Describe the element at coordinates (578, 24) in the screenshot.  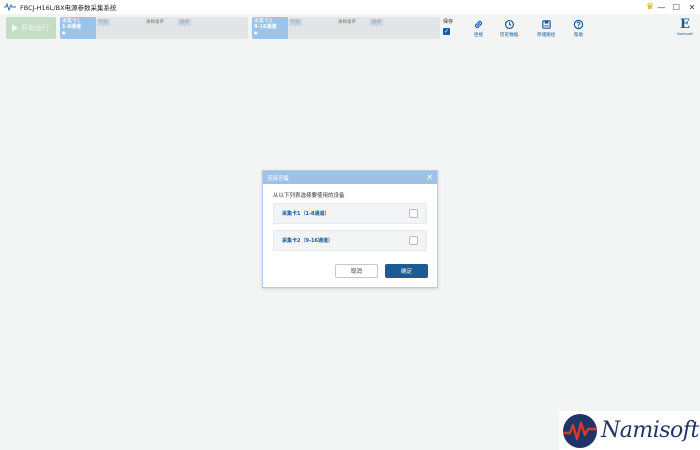
I see `help-icon` at that location.